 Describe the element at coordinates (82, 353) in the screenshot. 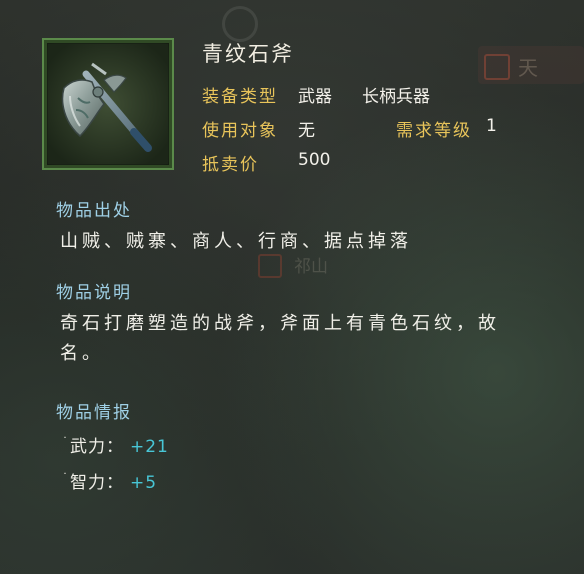

I see `description-line-2: 名。` at that location.